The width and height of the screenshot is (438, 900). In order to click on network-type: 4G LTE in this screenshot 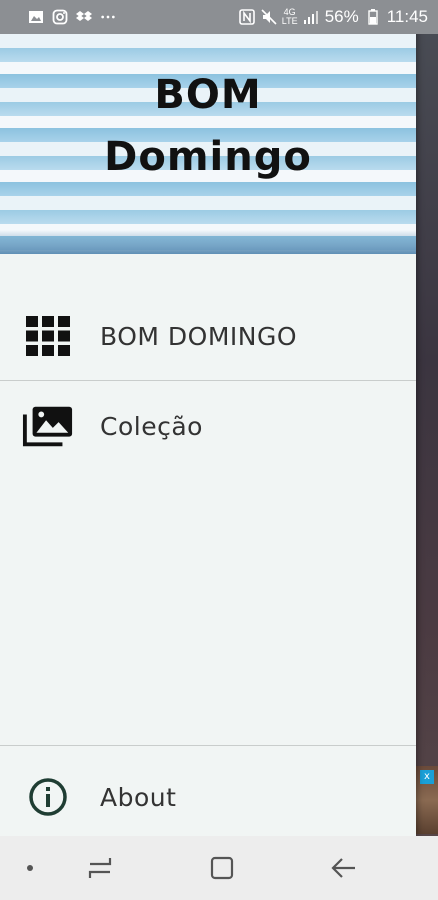, I will do `click(289, 17)`.